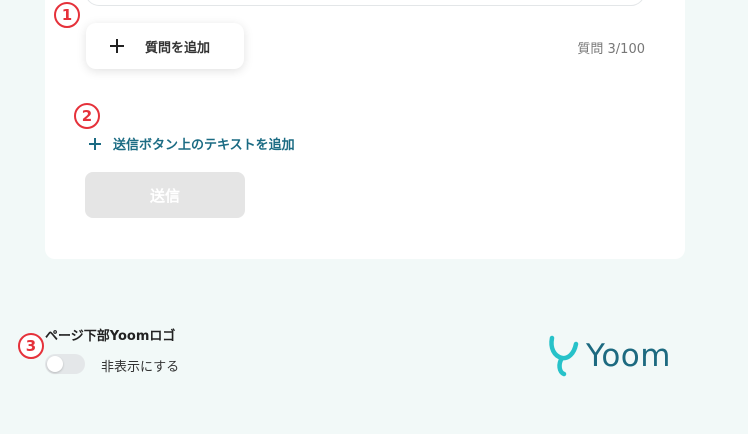 The width and height of the screenshot is (748, 434). I want to click on question-count: 質問 3/100, so click(611, 49).